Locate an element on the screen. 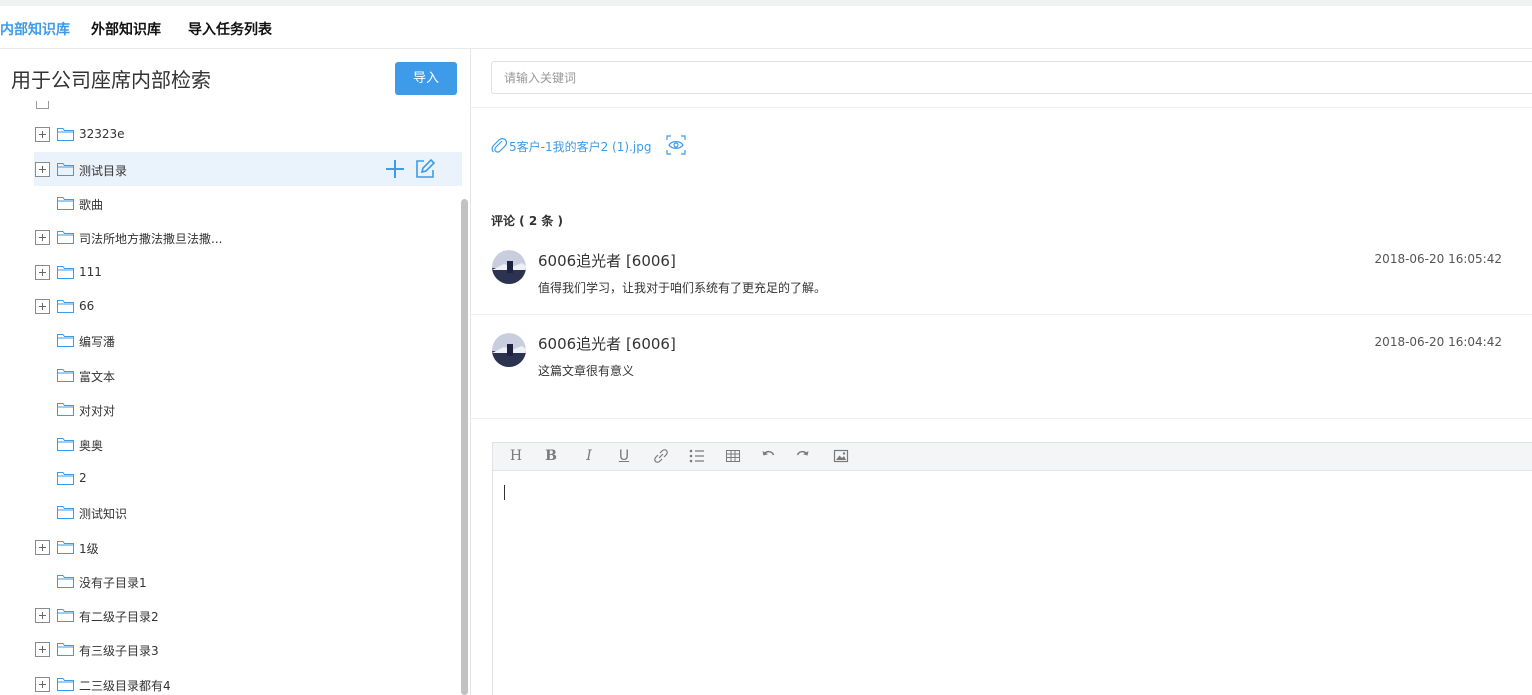 Image resolution: width=1532 pixels, height=695 pixels. tree-item-label: 测试目录 is located at coordinates (103, 171).